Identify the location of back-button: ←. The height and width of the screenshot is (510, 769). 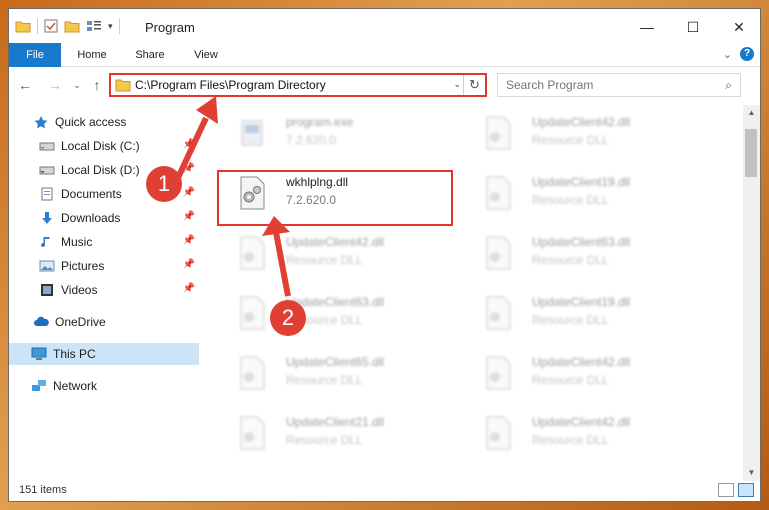
(25, 85).